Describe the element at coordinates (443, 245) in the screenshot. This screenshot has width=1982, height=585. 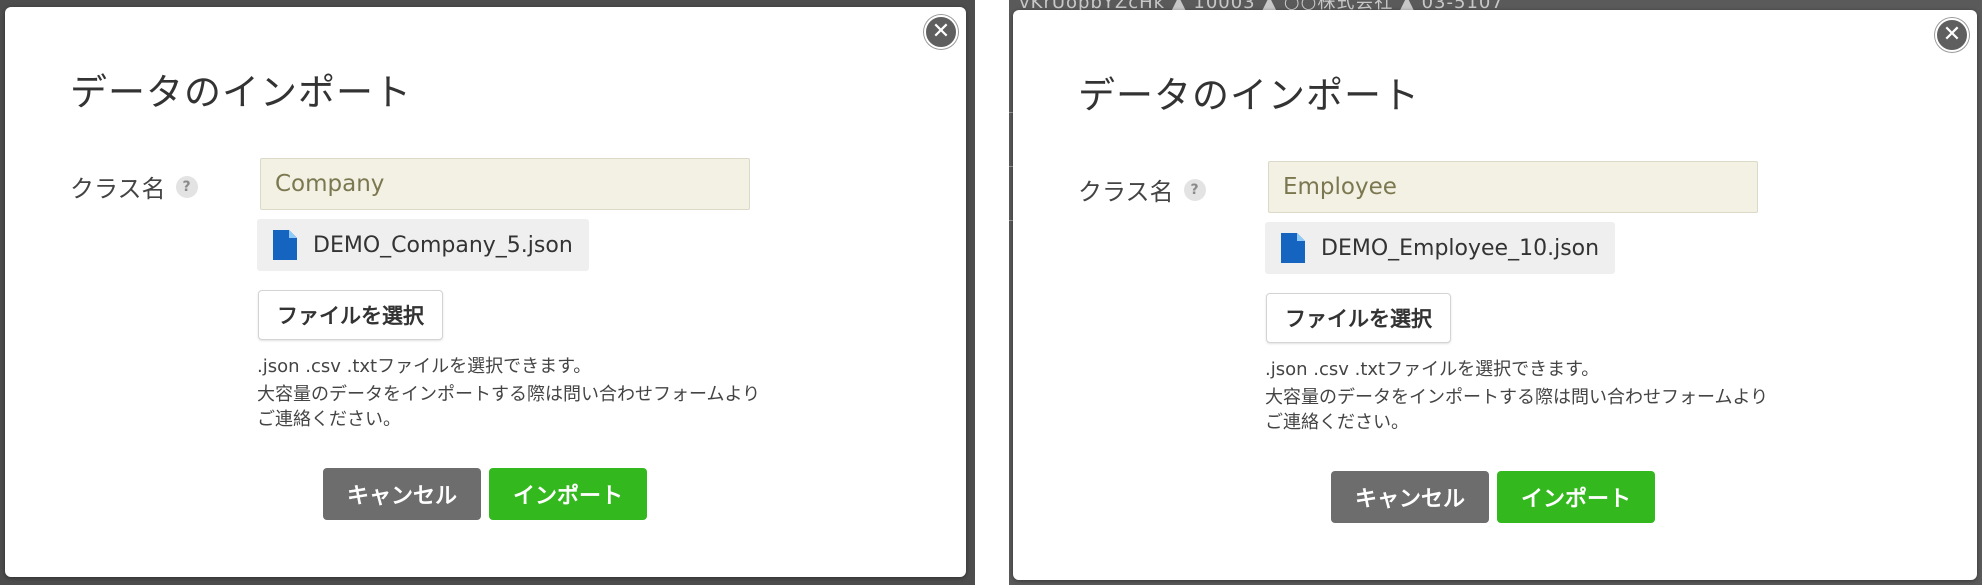
I see `selected-file-name: DEMO_Company_5.json` at that location.